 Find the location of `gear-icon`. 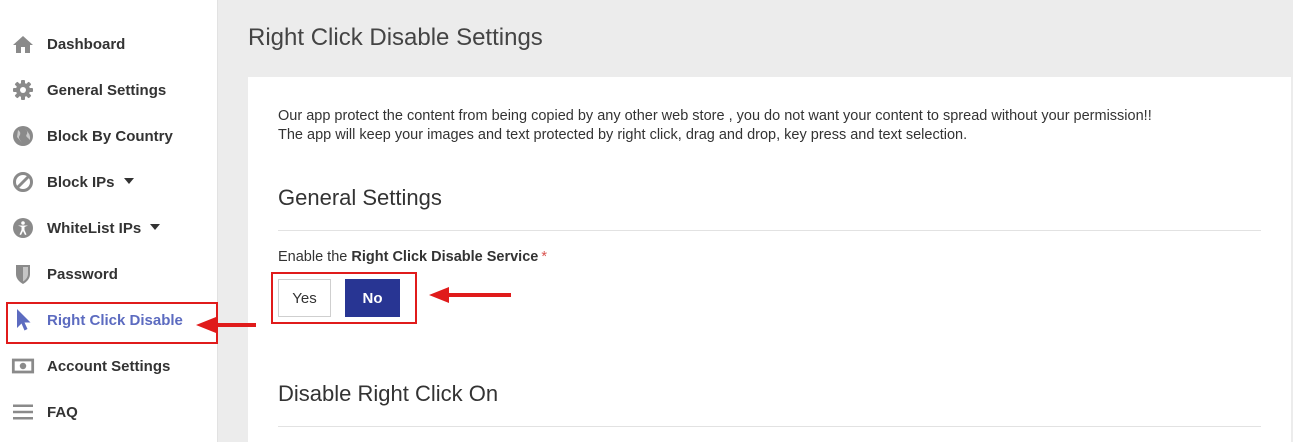

gear-icon is located at coordinates (23, 90).